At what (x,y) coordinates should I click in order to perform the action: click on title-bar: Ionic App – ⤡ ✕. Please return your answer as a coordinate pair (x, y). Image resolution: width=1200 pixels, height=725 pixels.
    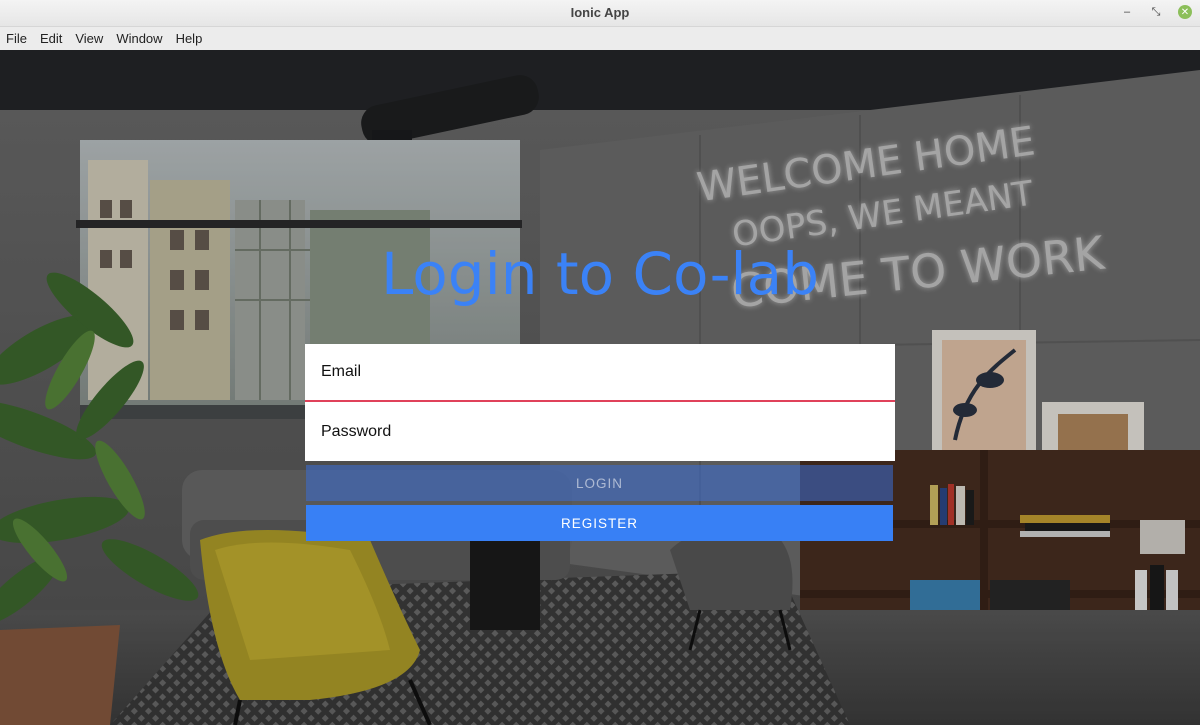
    Looking at the image, I should click on (600, 13).